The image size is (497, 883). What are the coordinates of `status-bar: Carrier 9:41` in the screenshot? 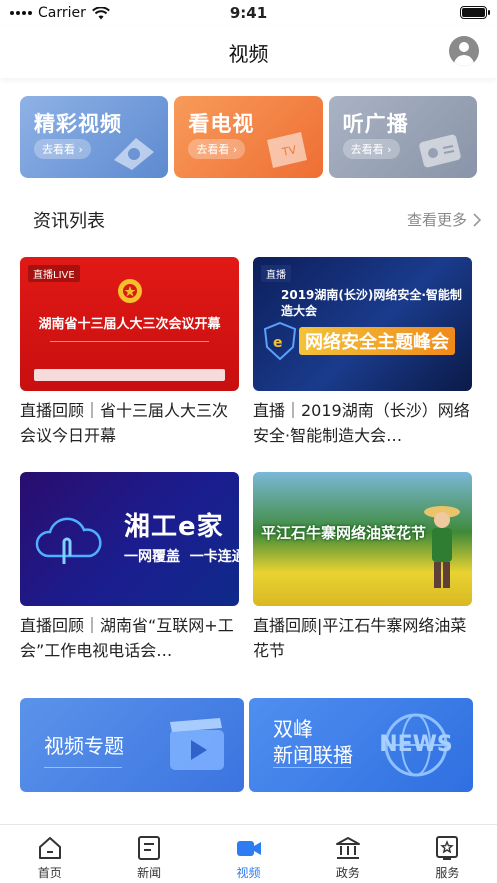 It's located at (248, 13).